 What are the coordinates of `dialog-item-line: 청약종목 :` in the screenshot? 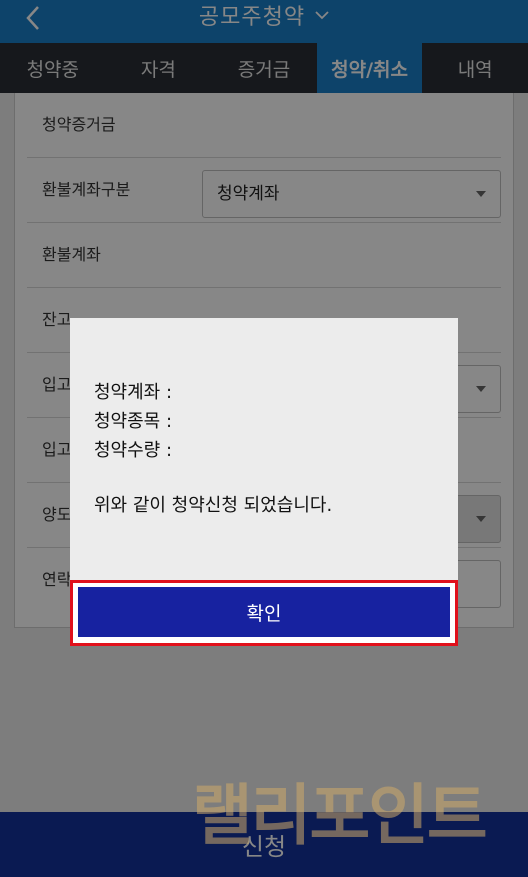 It's located at (133, 421).